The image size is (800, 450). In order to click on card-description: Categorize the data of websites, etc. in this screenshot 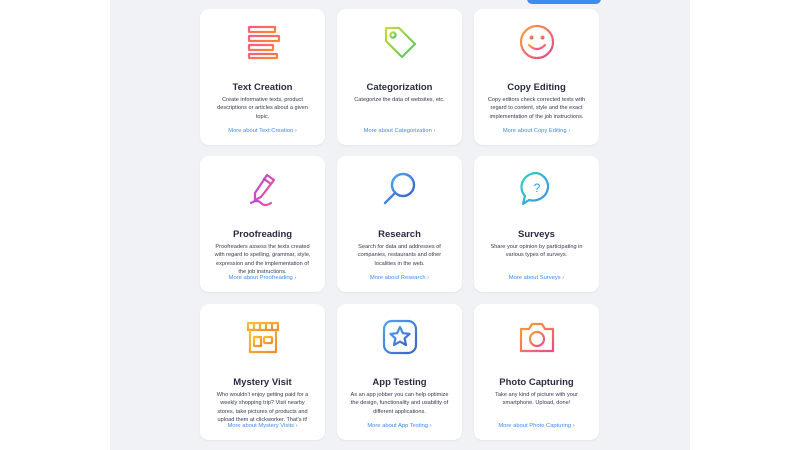, I will do `click(399, 100)`.